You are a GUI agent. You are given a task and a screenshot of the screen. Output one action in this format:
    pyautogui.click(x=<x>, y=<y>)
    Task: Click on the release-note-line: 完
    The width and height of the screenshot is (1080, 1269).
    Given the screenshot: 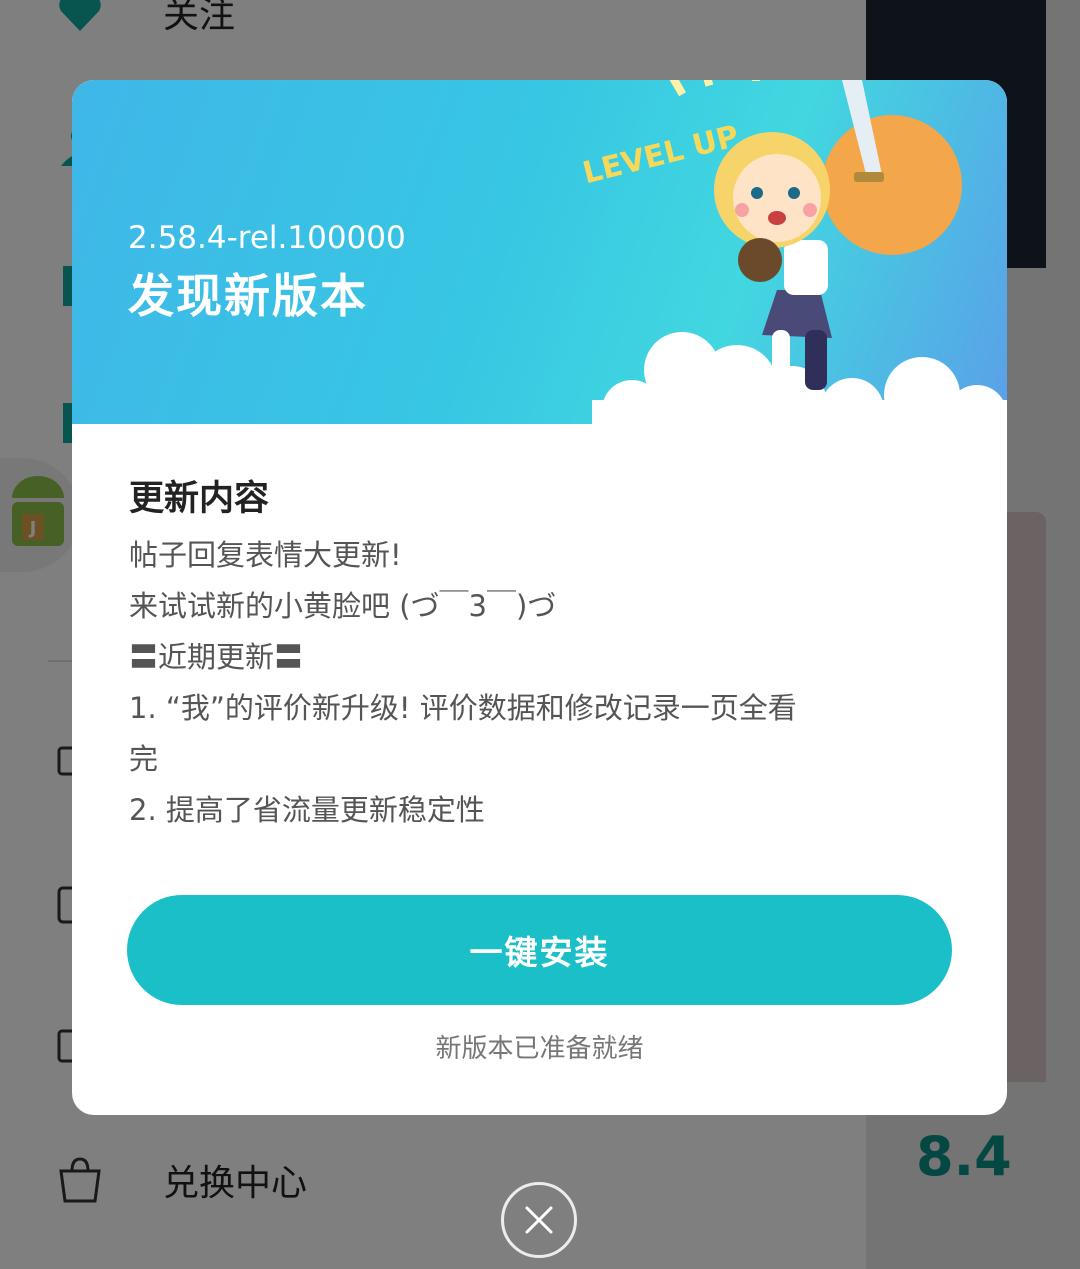 What is the action you would take?
    pyautogui.click(x=144, y=759)
    